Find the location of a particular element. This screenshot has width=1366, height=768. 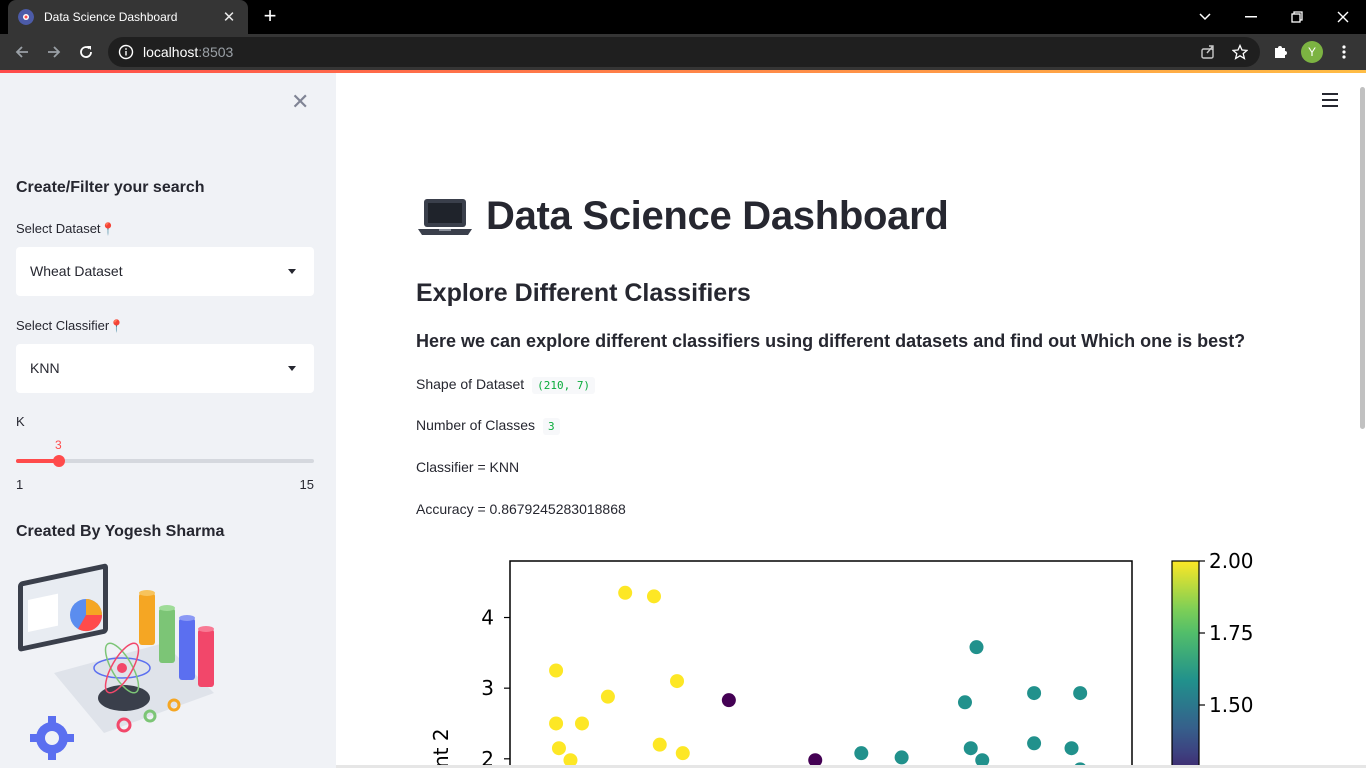

forward-arrow-icon is located at coordinates (54, 52).